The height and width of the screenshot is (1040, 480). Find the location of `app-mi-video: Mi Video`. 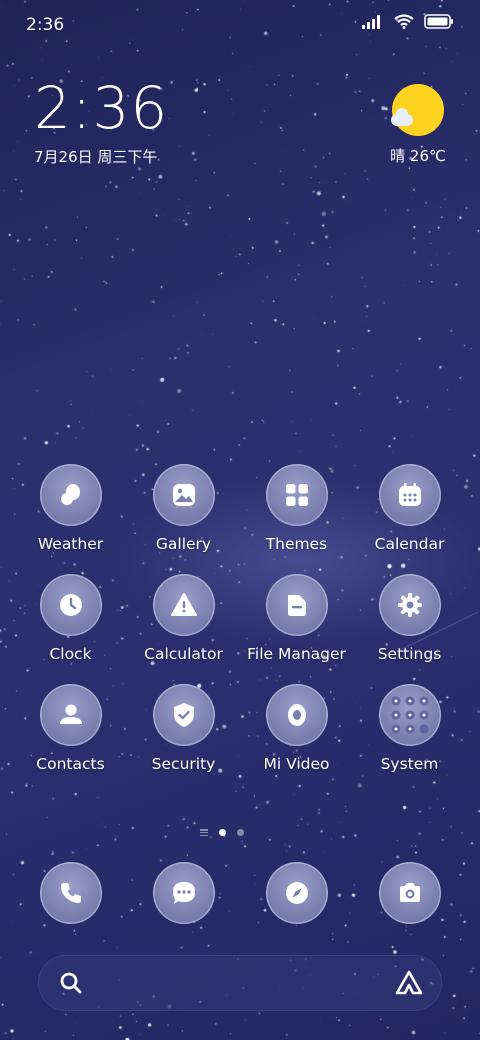

app-mi-video: Mi Video is located at coordinates (296, 728).